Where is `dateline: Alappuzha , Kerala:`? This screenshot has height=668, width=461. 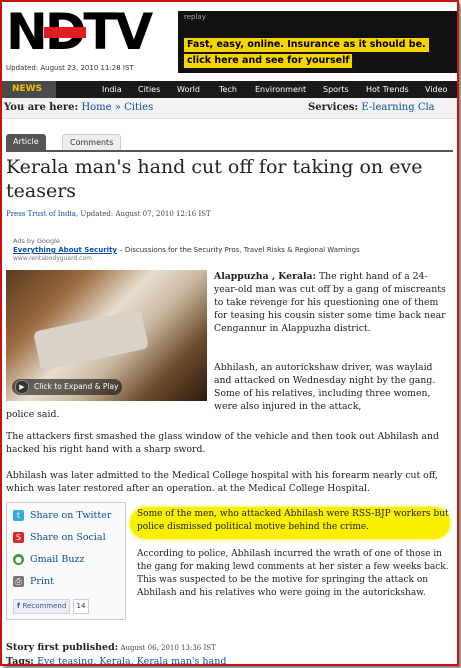
dateline: Alappuzha , Kerala: is located at coordinates (265, 276).